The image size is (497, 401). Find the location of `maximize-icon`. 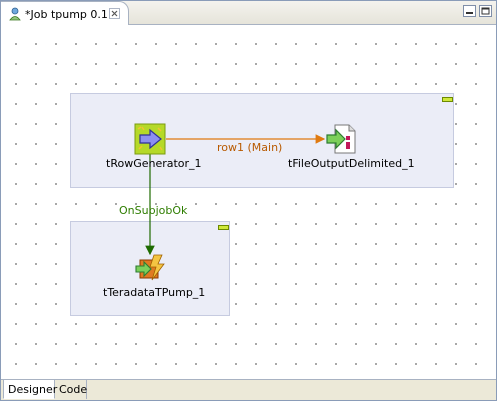

maximize-icon is located at coordinates (485, 11).